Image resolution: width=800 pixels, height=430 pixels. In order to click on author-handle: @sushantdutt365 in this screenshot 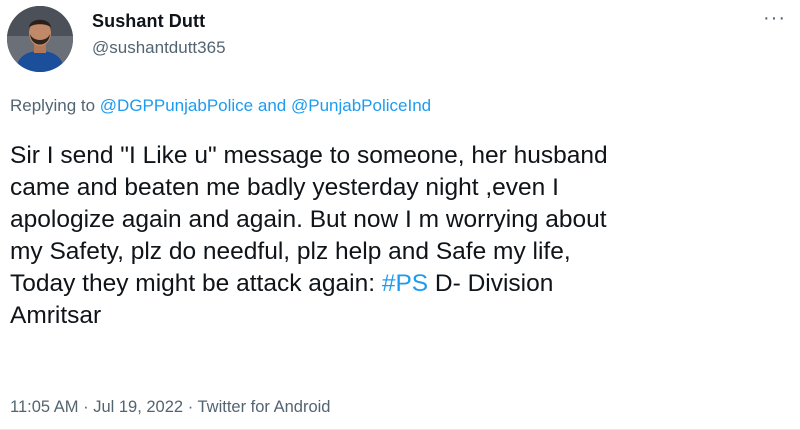, I will do `click(159, 48)`.